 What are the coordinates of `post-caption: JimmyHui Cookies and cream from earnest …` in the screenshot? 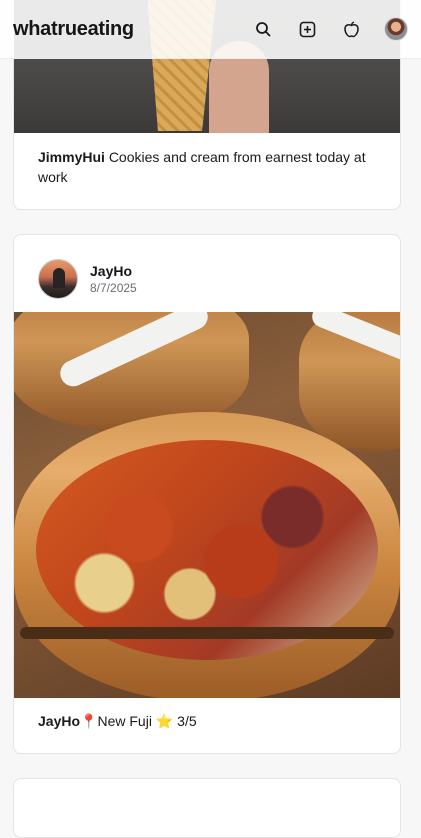 It's located at (210, 167).